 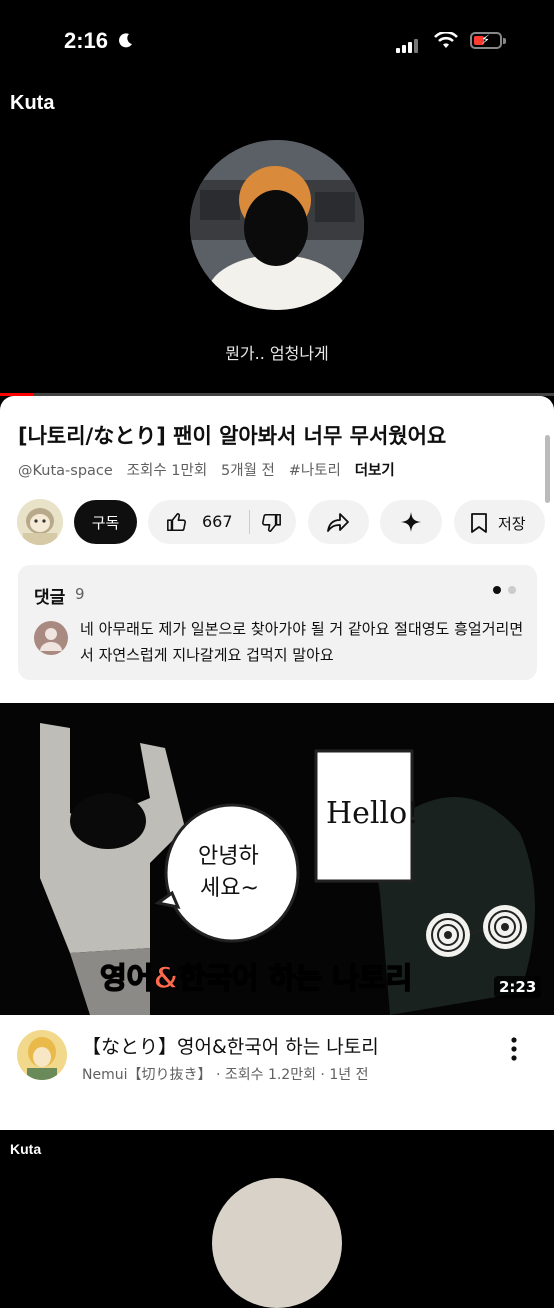 What do you see at coordinates (514, 1049) in the screenshot?
I see `more-options-icon` at bounding box center [514, 1049].